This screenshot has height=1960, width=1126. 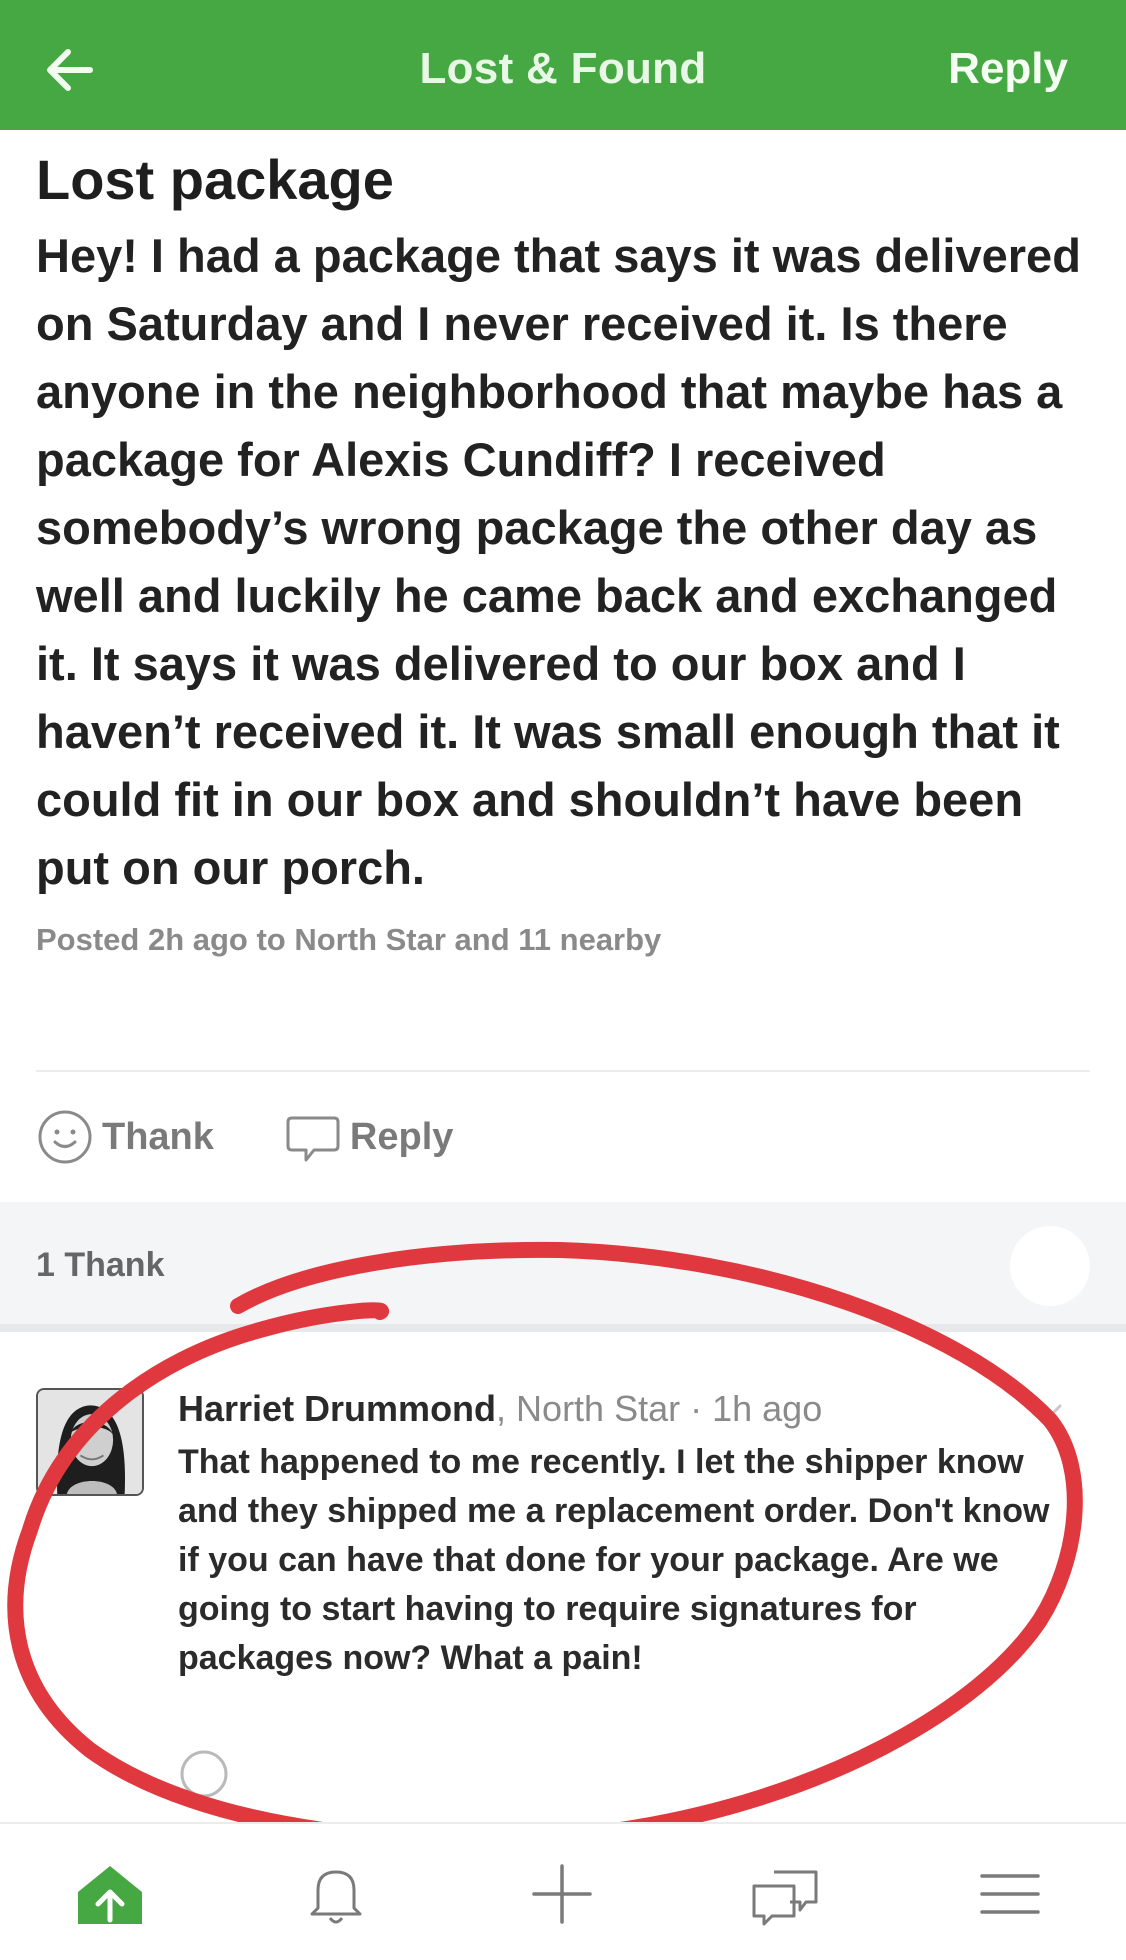 I want to click on post-actions: Thank Reply, so click(x=279, y=1137).